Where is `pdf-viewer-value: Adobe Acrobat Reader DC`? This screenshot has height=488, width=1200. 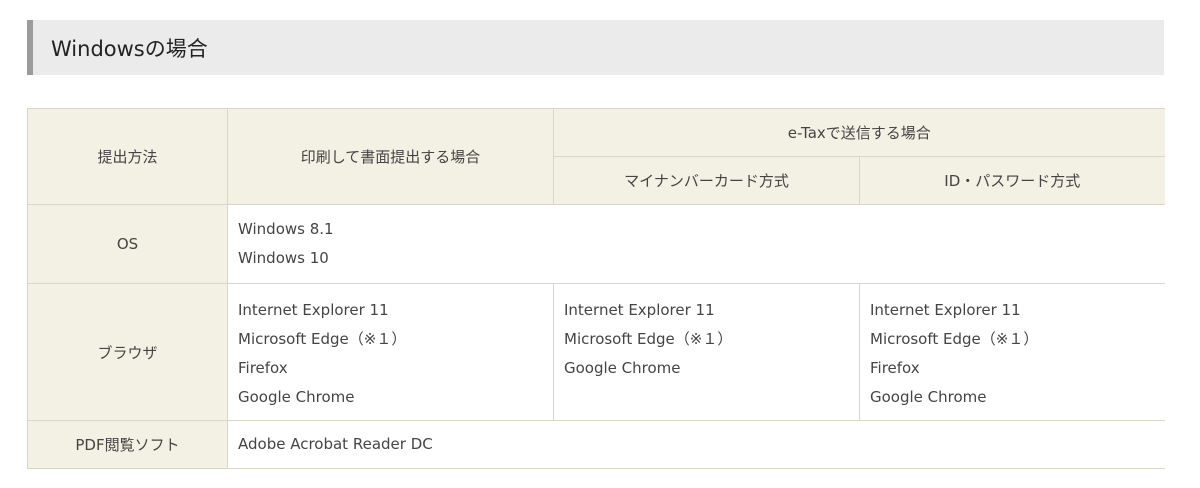
pdf-viewer-value: Adobe Acrobat Reader DC is located at coordinates (335, 444).